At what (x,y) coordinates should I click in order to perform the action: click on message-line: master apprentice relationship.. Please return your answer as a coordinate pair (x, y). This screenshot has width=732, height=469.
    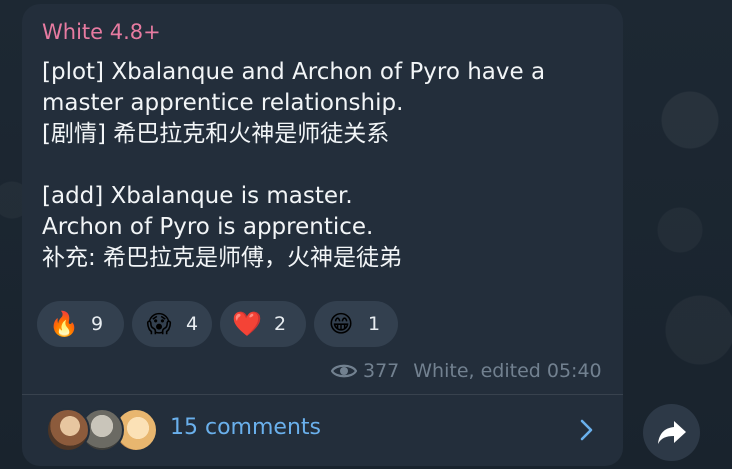
    Looking at the image, I should click on (223, 103).